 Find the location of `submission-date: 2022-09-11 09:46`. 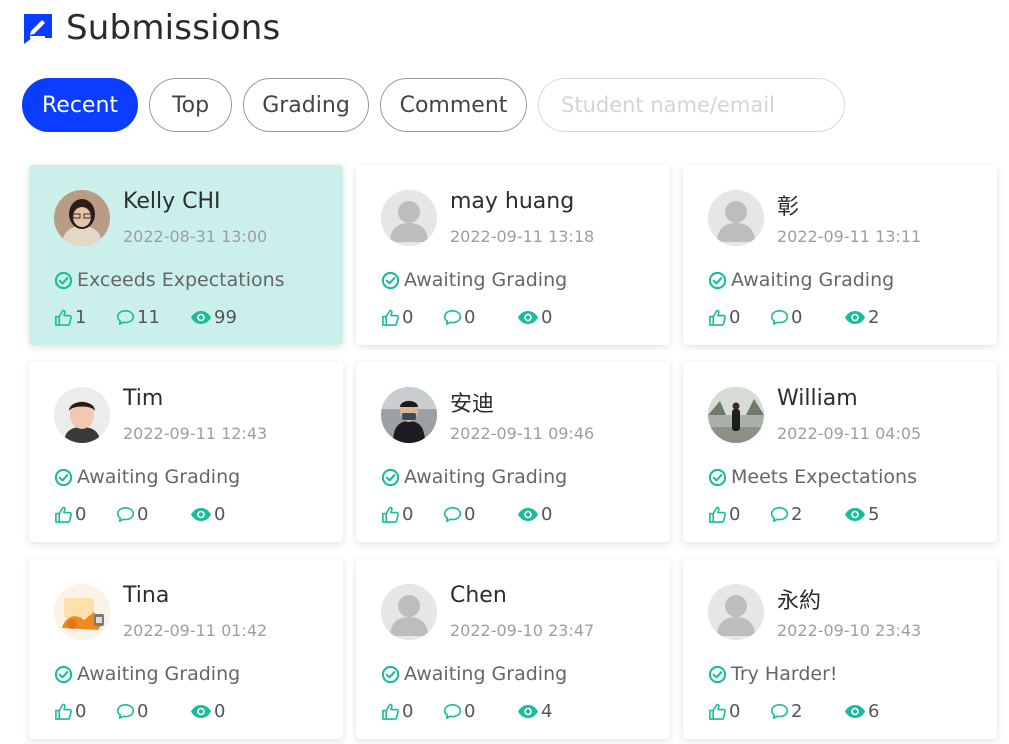

submission-date: 2022-09-11 09:46 is located at coordinates (522, 433).